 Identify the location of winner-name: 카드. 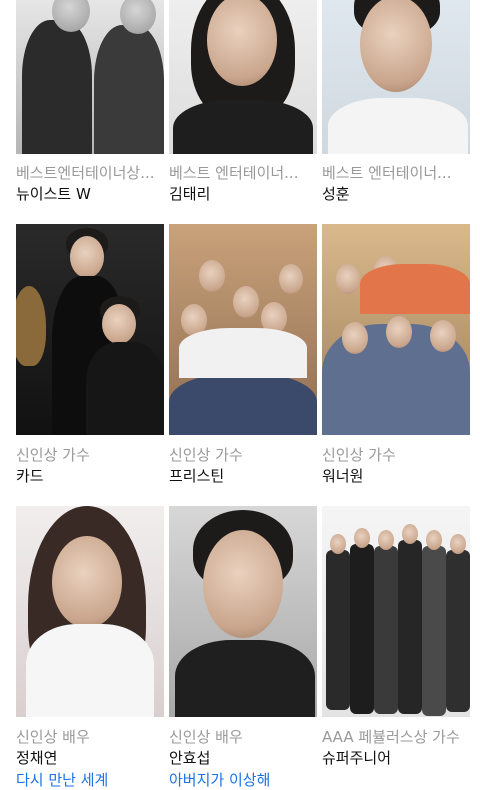
(90, 476).